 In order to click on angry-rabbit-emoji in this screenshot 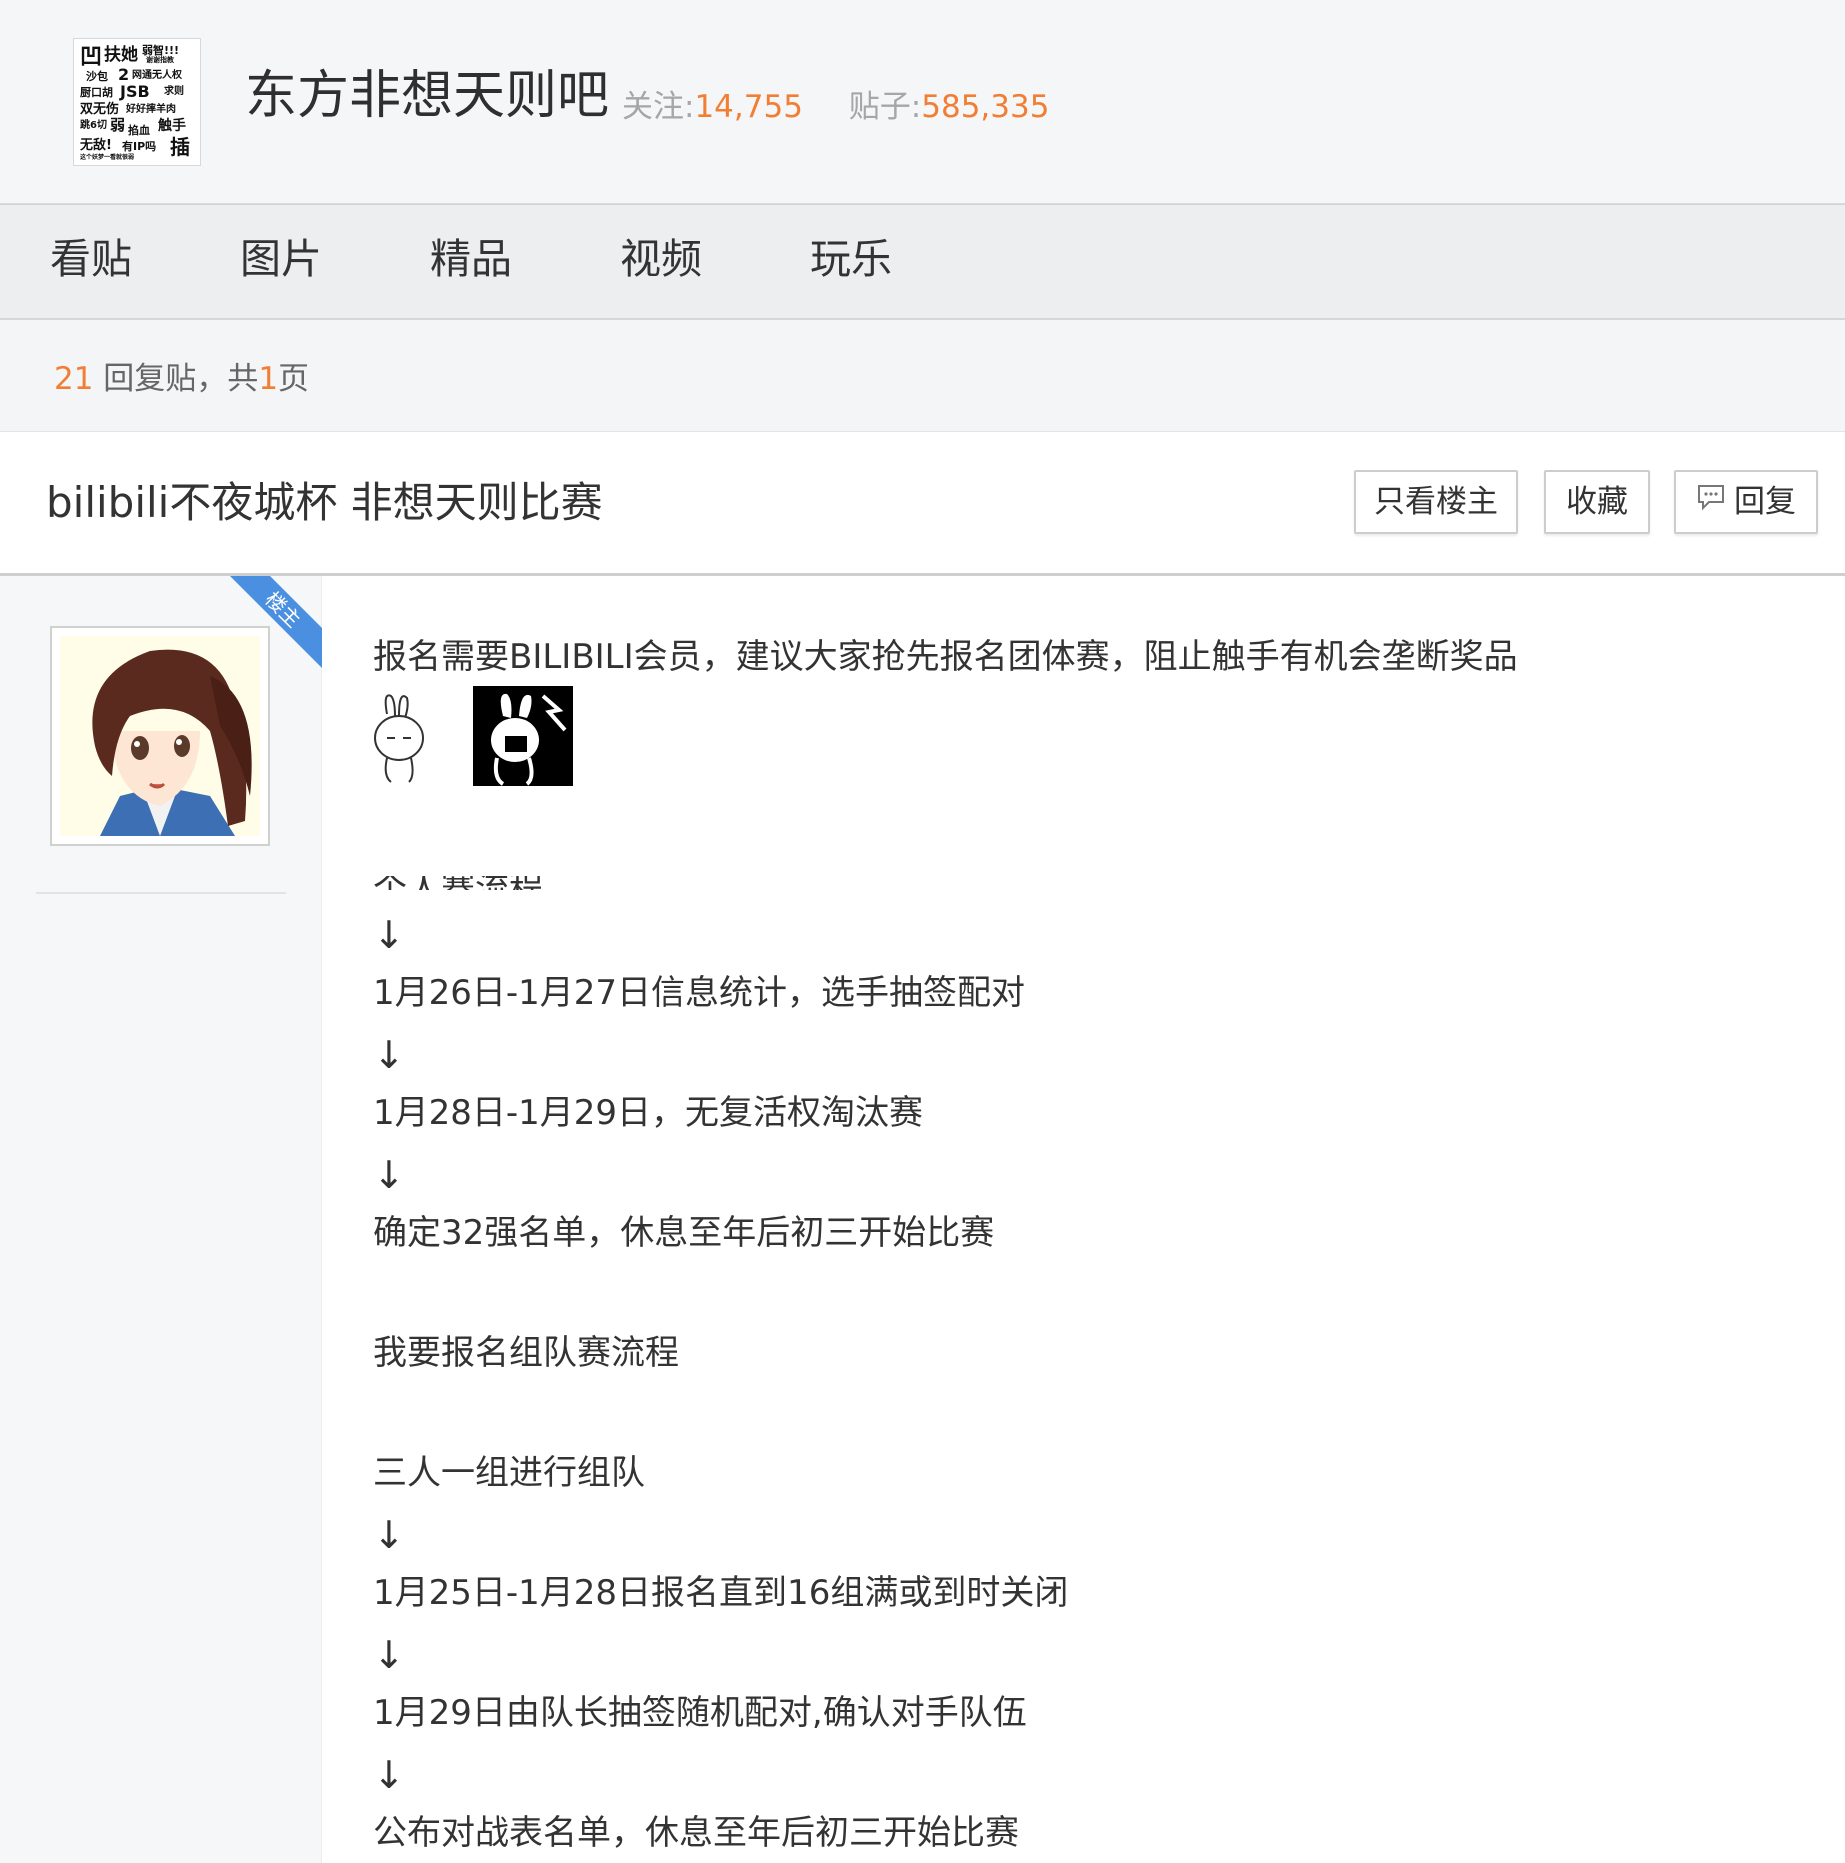, I will do `click(523, 739)`.